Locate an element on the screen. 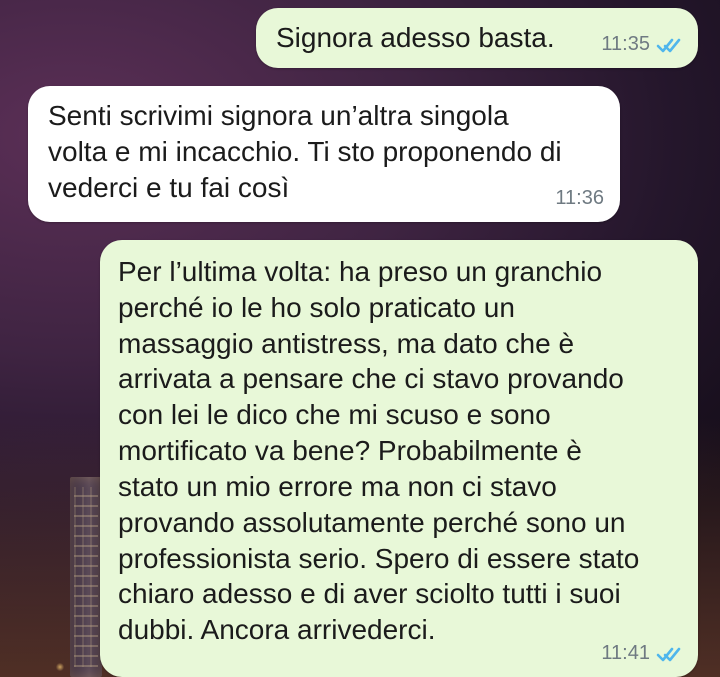  message-time: 11:35 is located at coordinates (625, 44).